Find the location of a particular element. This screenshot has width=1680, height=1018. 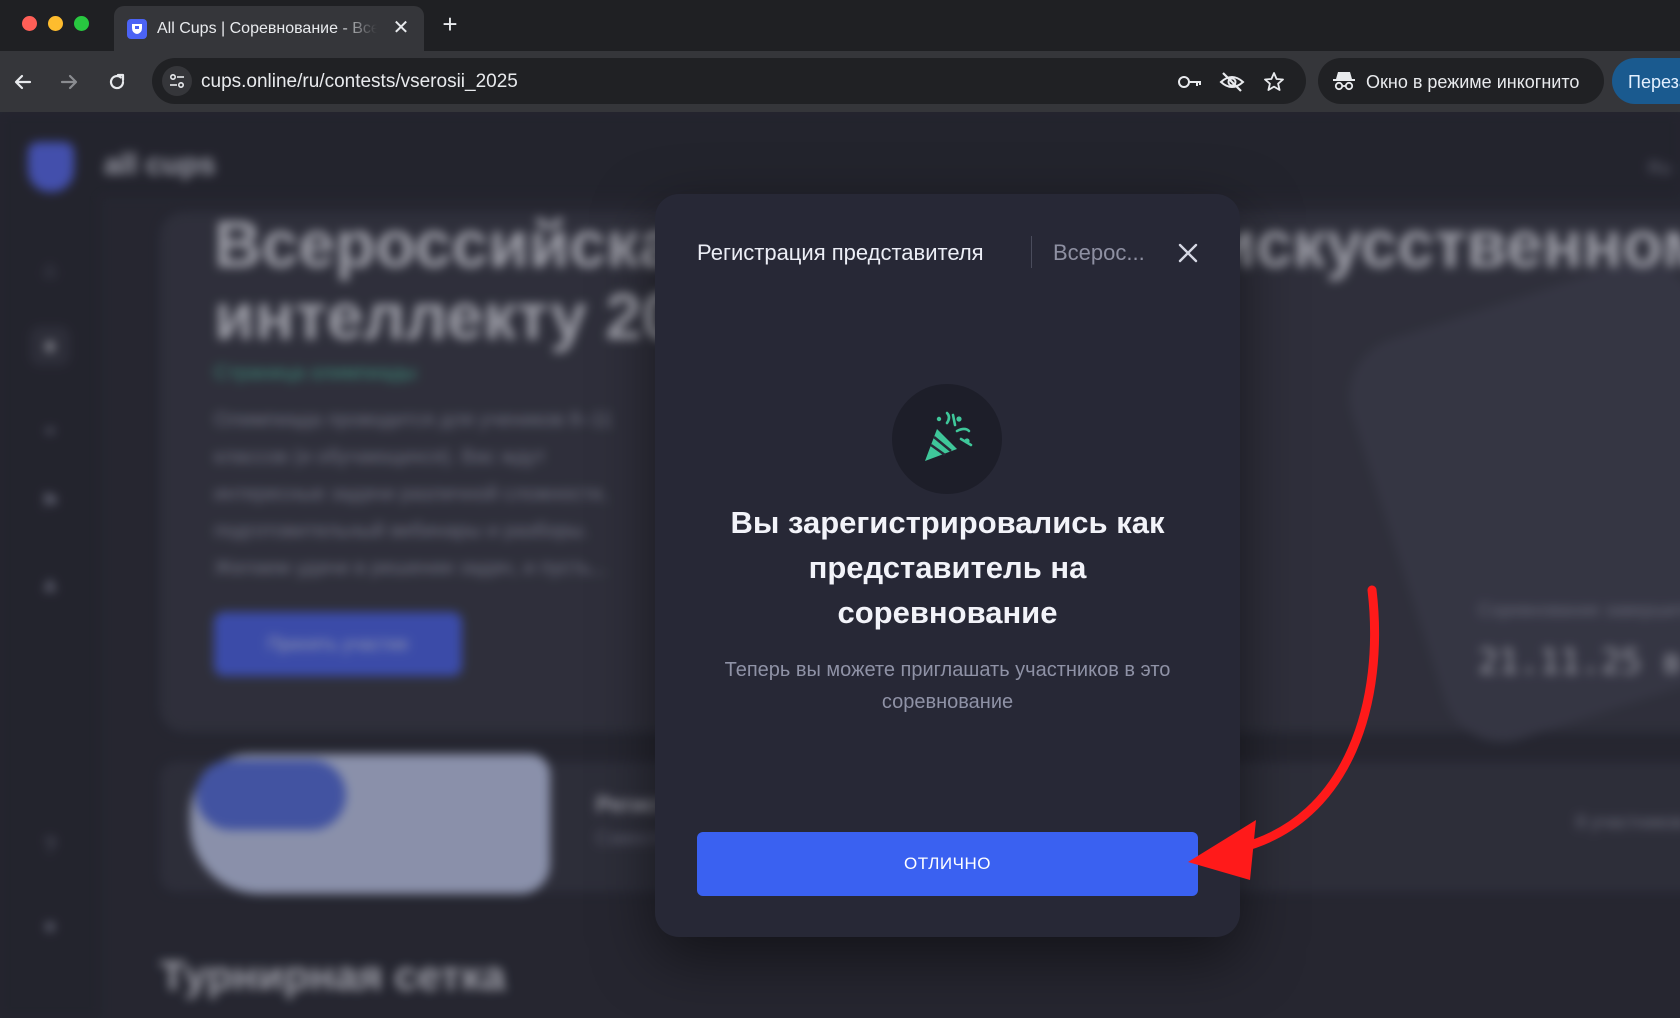

all-cups-logo-icon is located at coordinates (137, 29).